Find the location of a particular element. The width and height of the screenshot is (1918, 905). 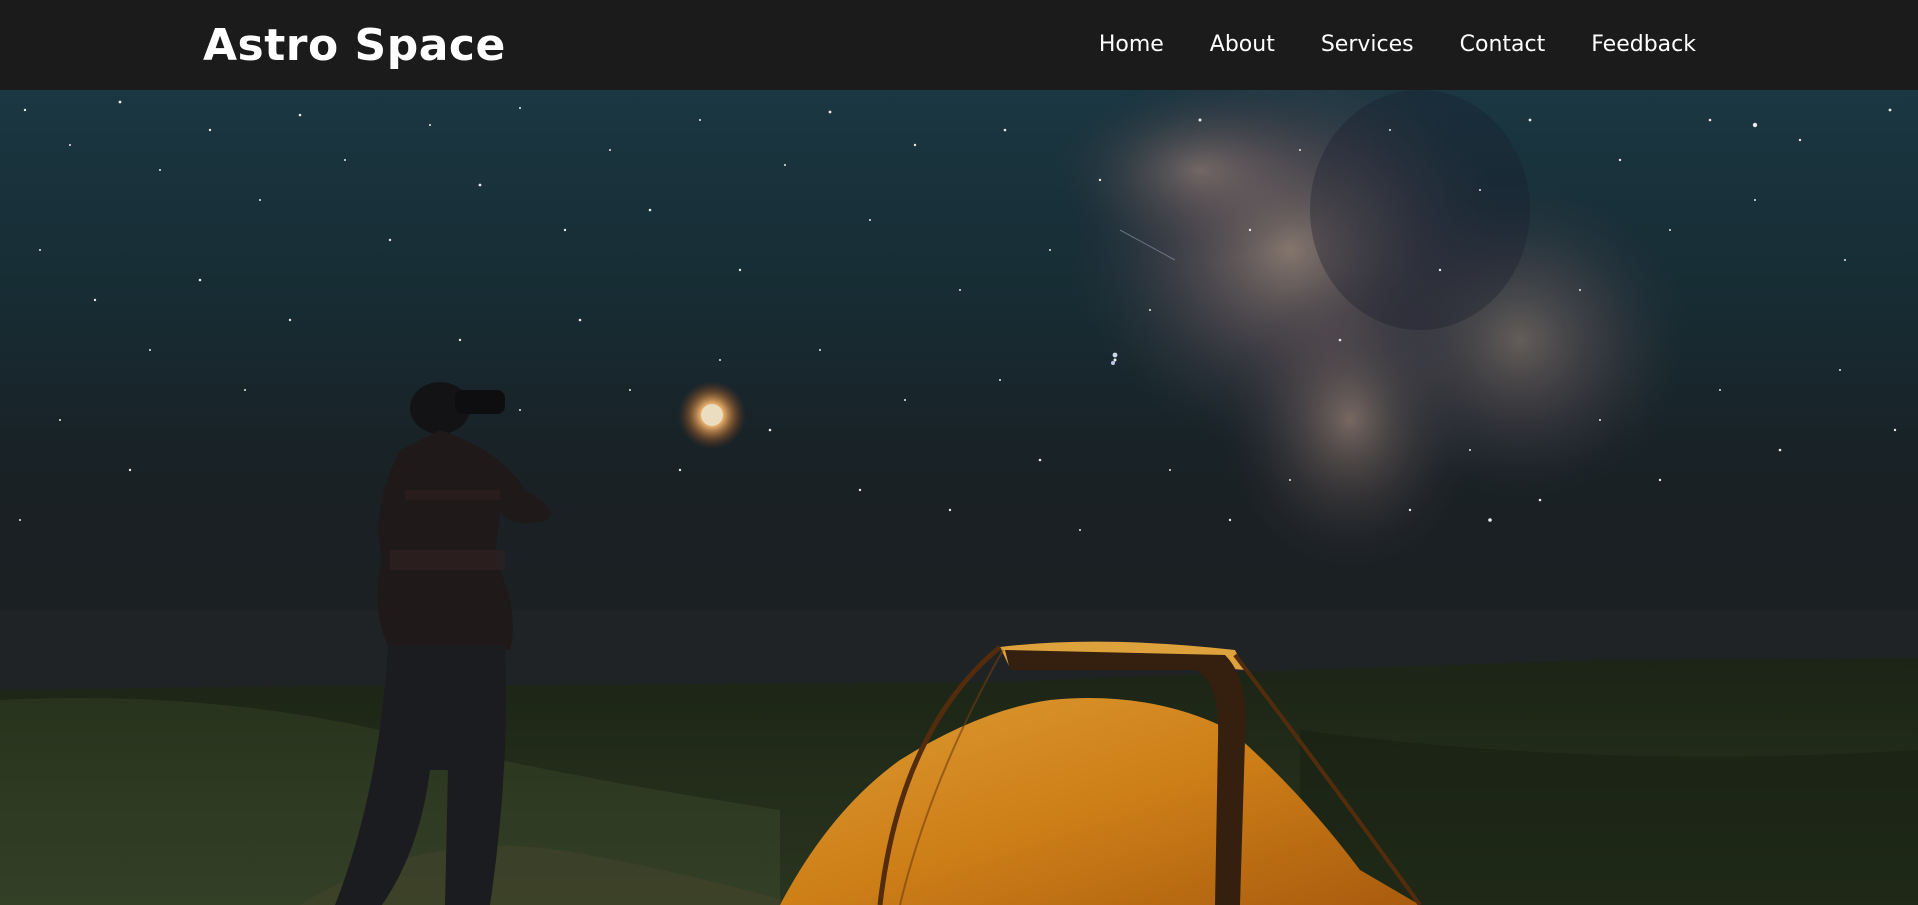

nav-item-feedback: Feedback is located at coordinates (1620, 45).